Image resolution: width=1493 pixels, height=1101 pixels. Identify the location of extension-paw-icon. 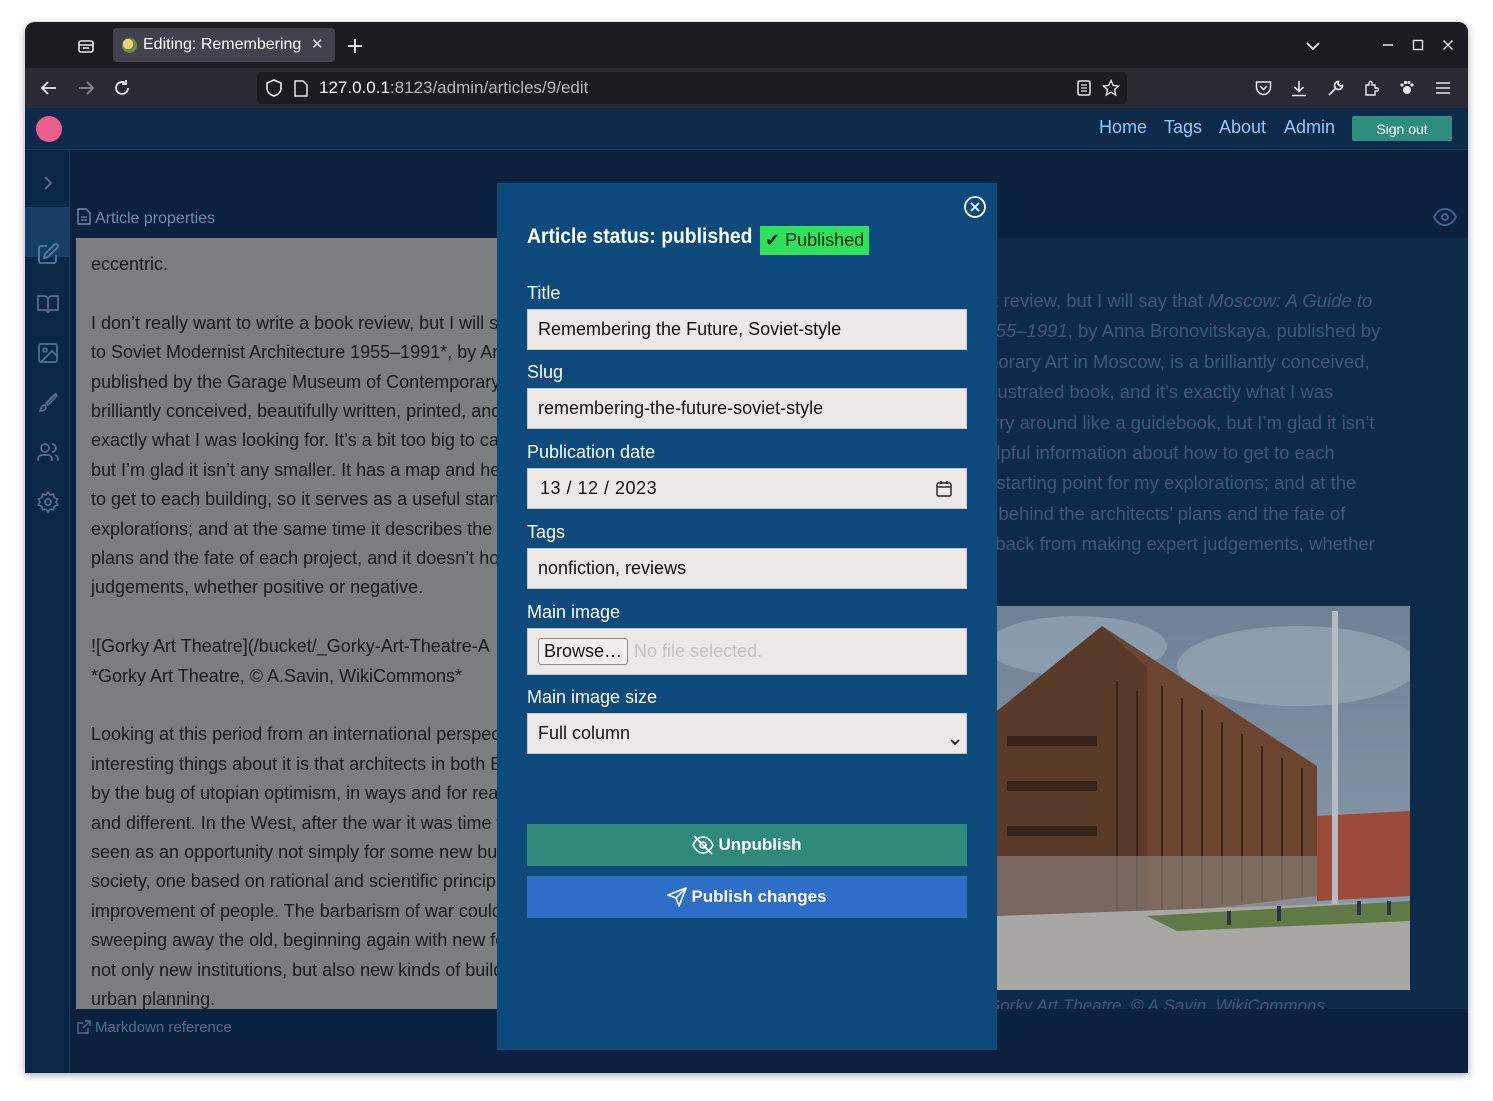
(1407, 88).